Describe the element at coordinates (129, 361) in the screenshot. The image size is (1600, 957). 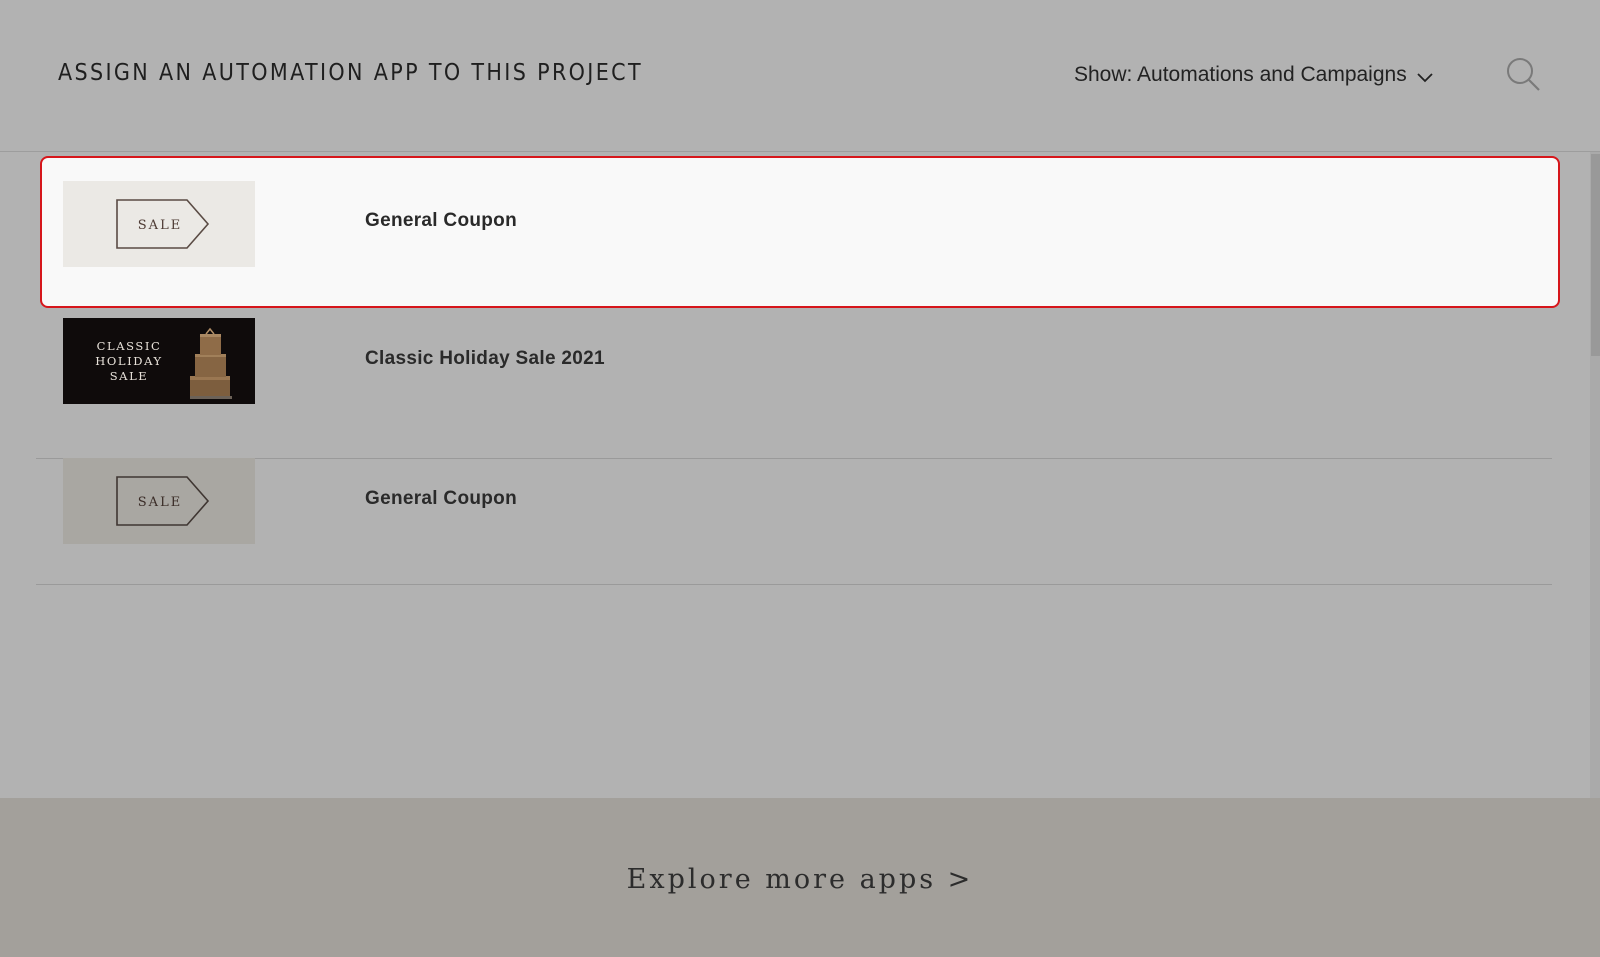
I see `holiday-thumb-line2: HOLIDAY` at that location.